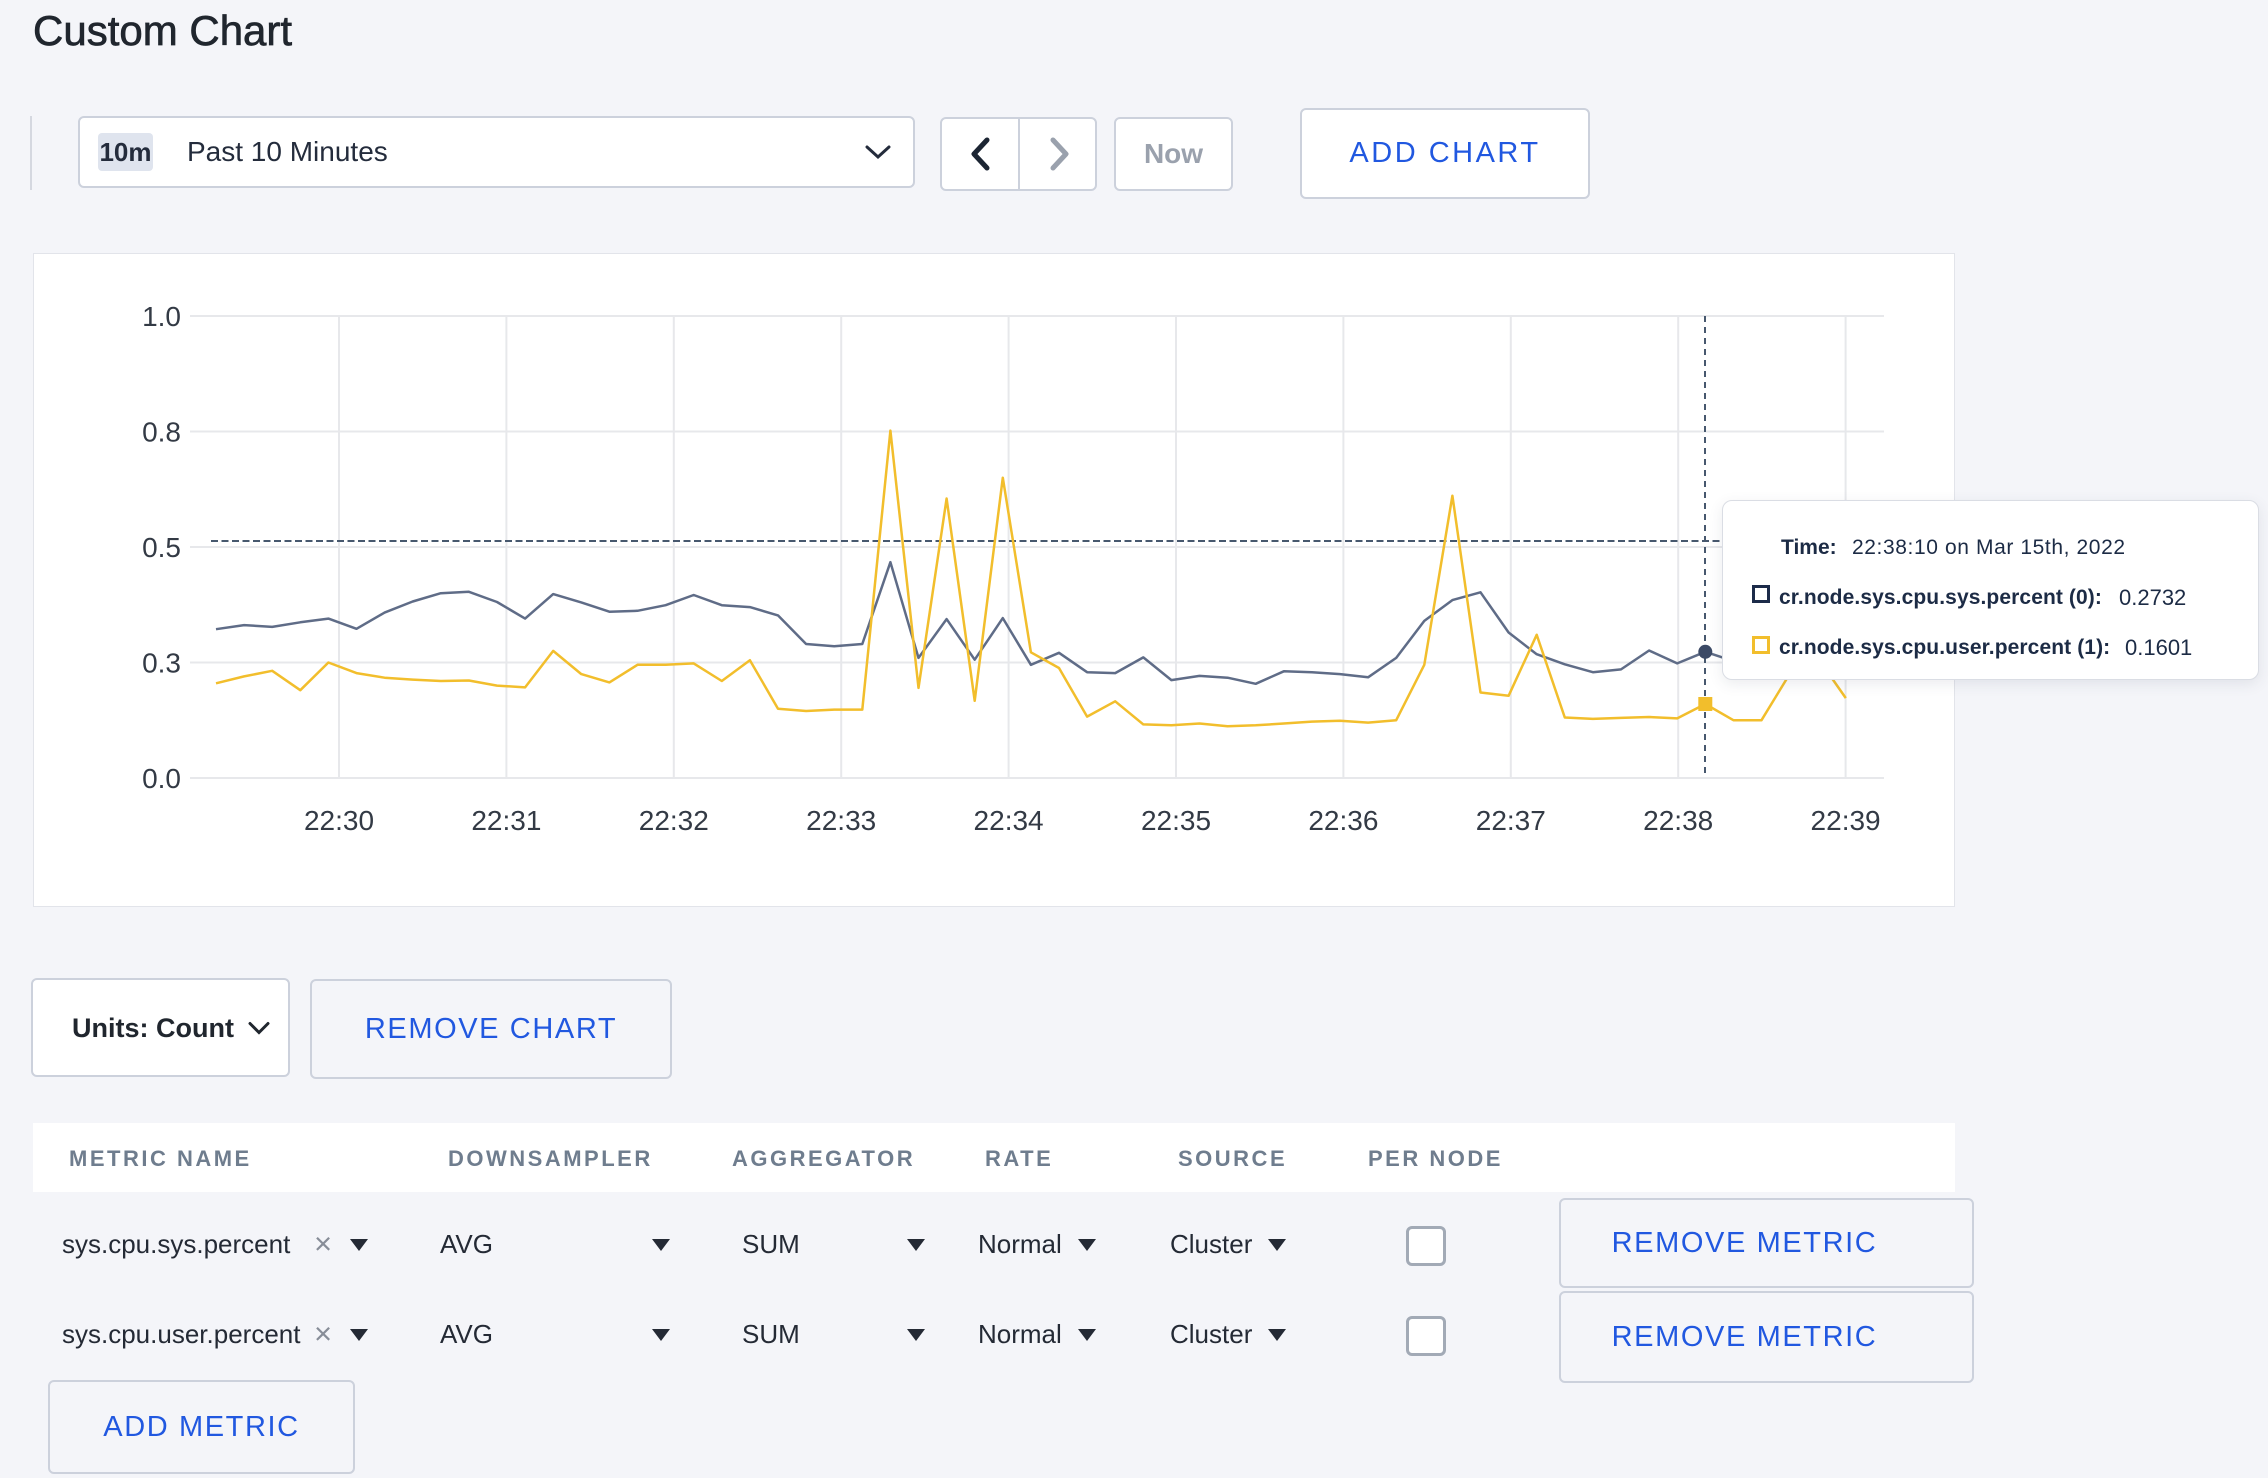  What do you see at coordinates (1176, 820) in the screenshot?
I see `svg-text: 22:35` at bounding box center [1176, 820].